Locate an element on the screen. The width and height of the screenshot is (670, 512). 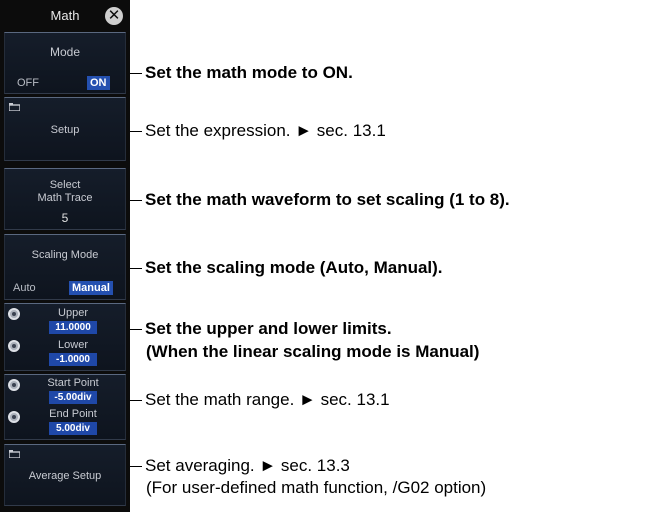
annotation-limits-text: Set the upper and lower limits. is located at coordinates (268, 328).